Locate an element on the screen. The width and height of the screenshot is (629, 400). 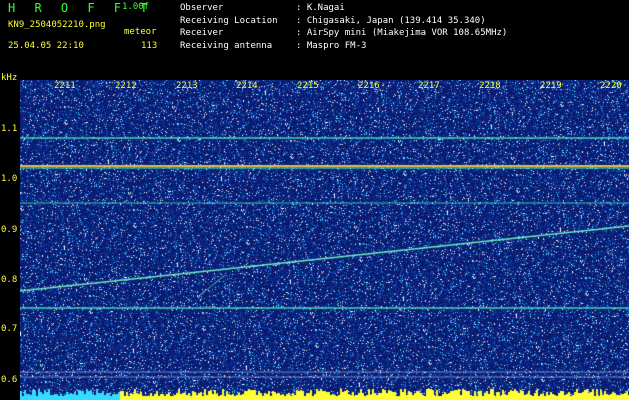
x-tick-label: 2212 is located at coordinates (126, 86).